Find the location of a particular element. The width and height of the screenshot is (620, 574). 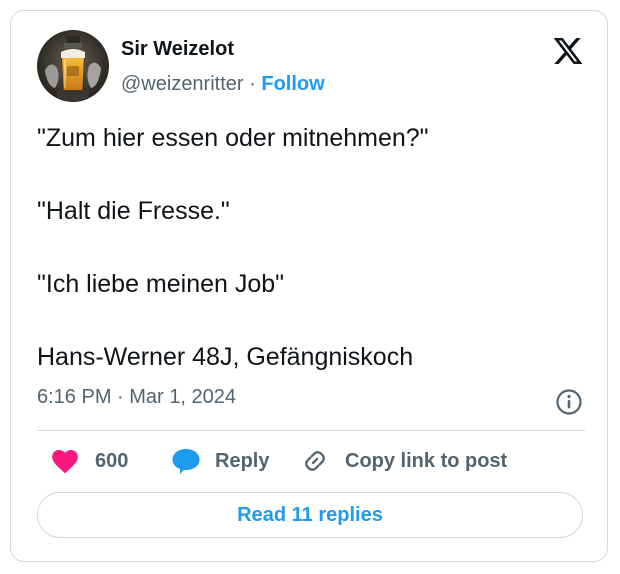

author-display-name: Sir Weizelot is located at coordinates (177, 49).